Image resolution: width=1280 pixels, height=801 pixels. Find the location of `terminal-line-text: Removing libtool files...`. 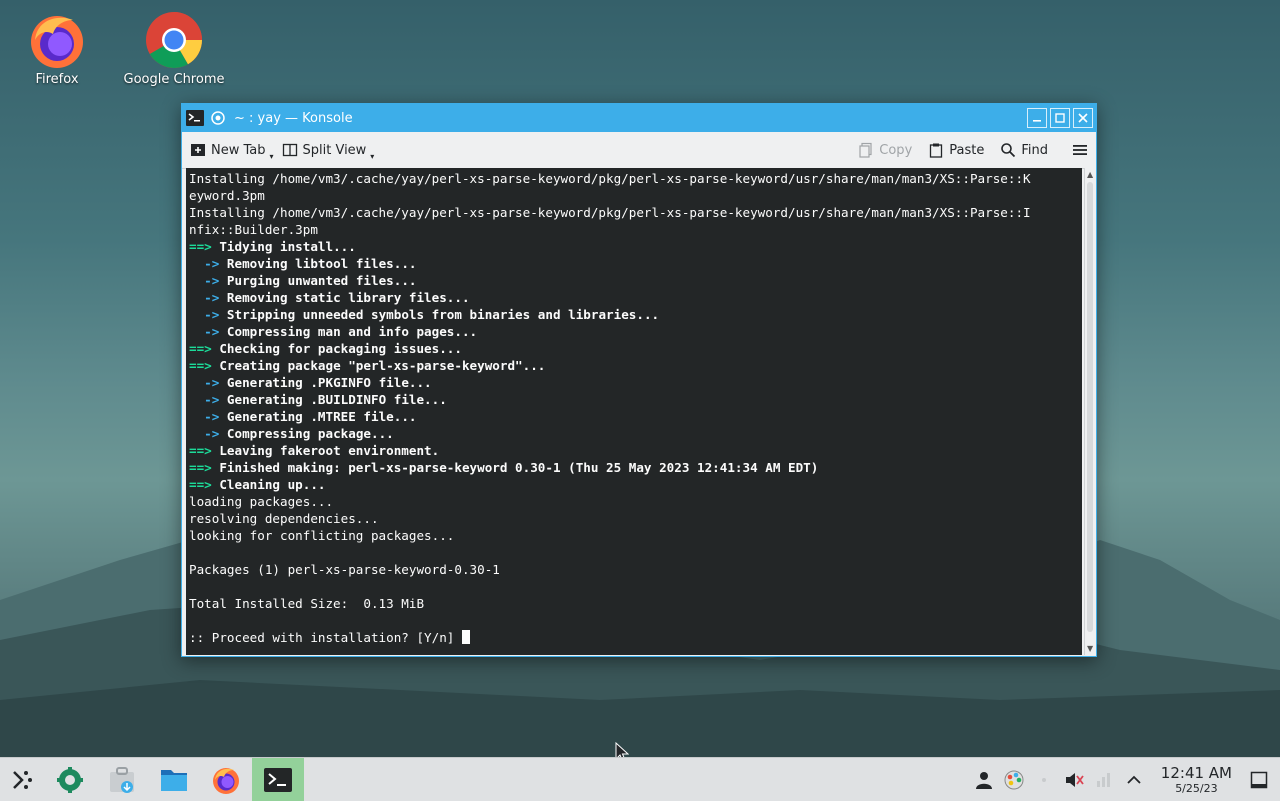

terminal-line-text: Removing libtool files... is located at coordinates (318, 263).